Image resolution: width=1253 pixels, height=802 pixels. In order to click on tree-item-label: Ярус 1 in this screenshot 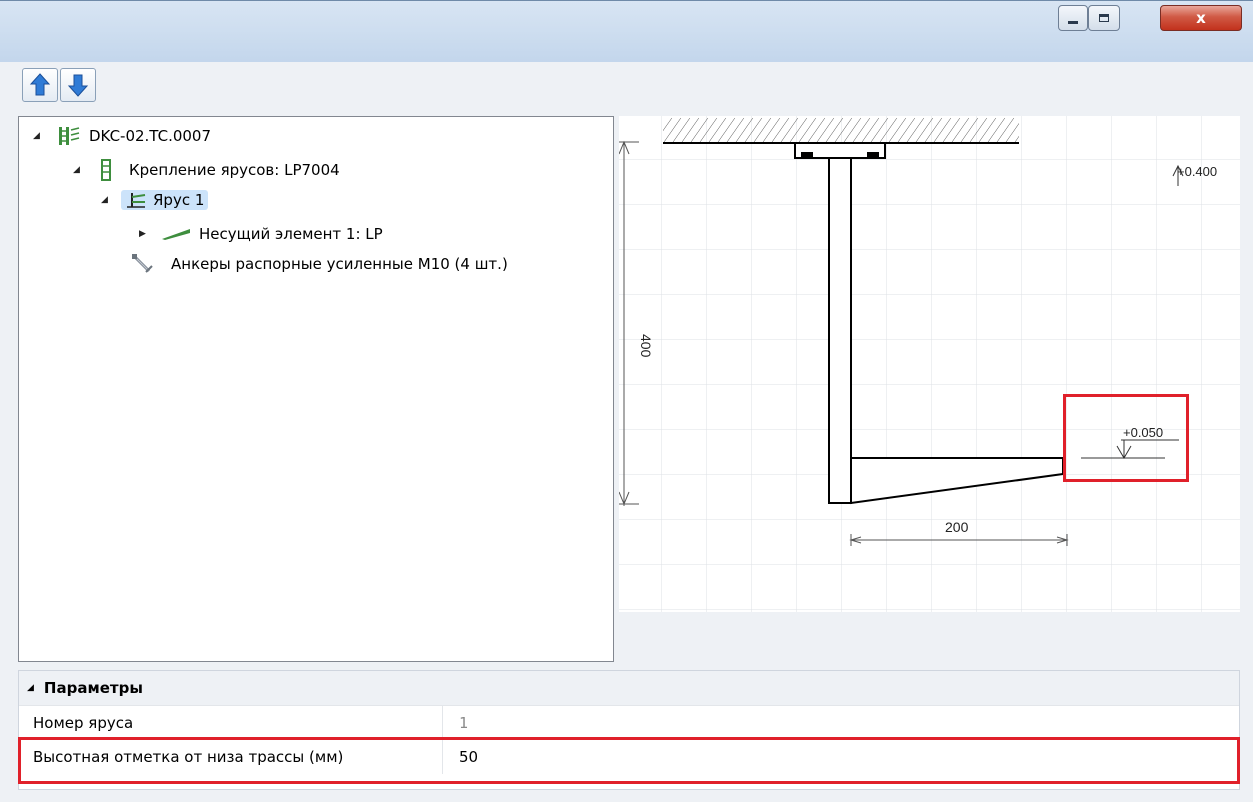, I will do `click(179, 200)`.